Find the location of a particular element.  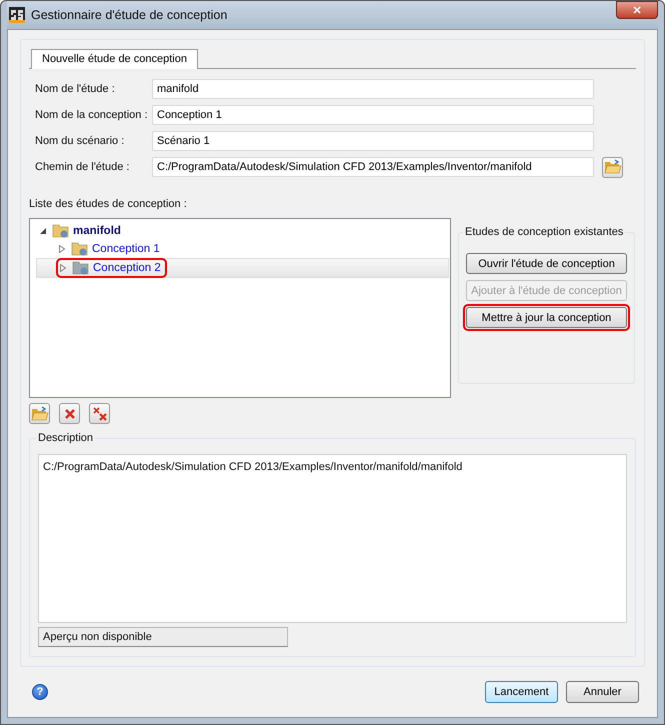

group-title: Description is located at coordinates (66, 438).